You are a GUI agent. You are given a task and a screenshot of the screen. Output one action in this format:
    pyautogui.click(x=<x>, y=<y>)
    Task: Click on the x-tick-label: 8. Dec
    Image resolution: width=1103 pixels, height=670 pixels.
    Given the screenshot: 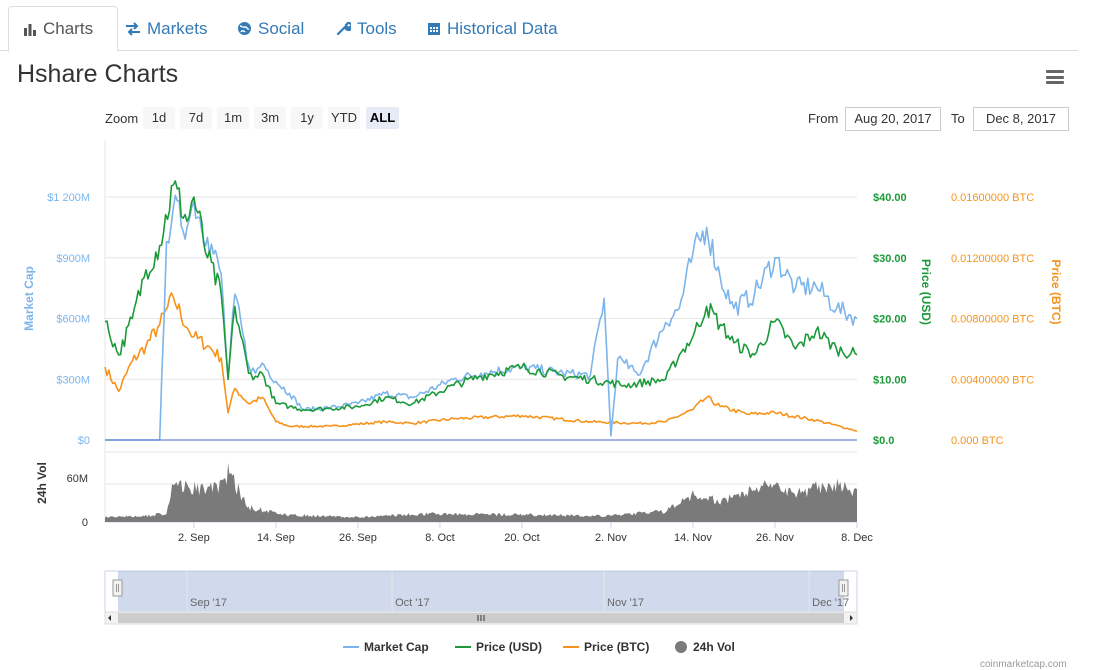 What is the action you would take?
    pyautogui.click(x=857, y=538)
    